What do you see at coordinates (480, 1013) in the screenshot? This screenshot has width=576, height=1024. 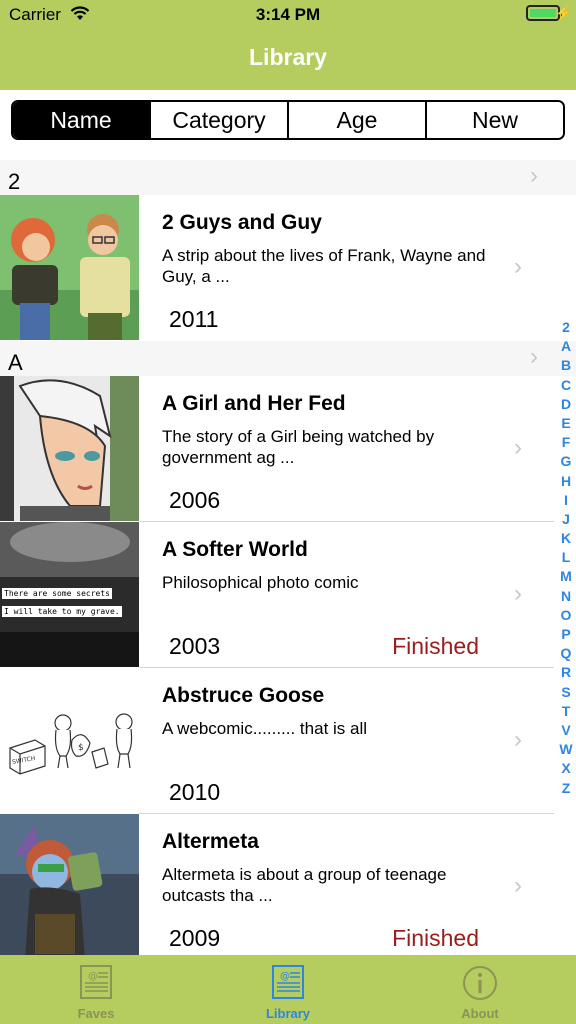 I see `tab-label: About` at bounding box center [480, 1013].